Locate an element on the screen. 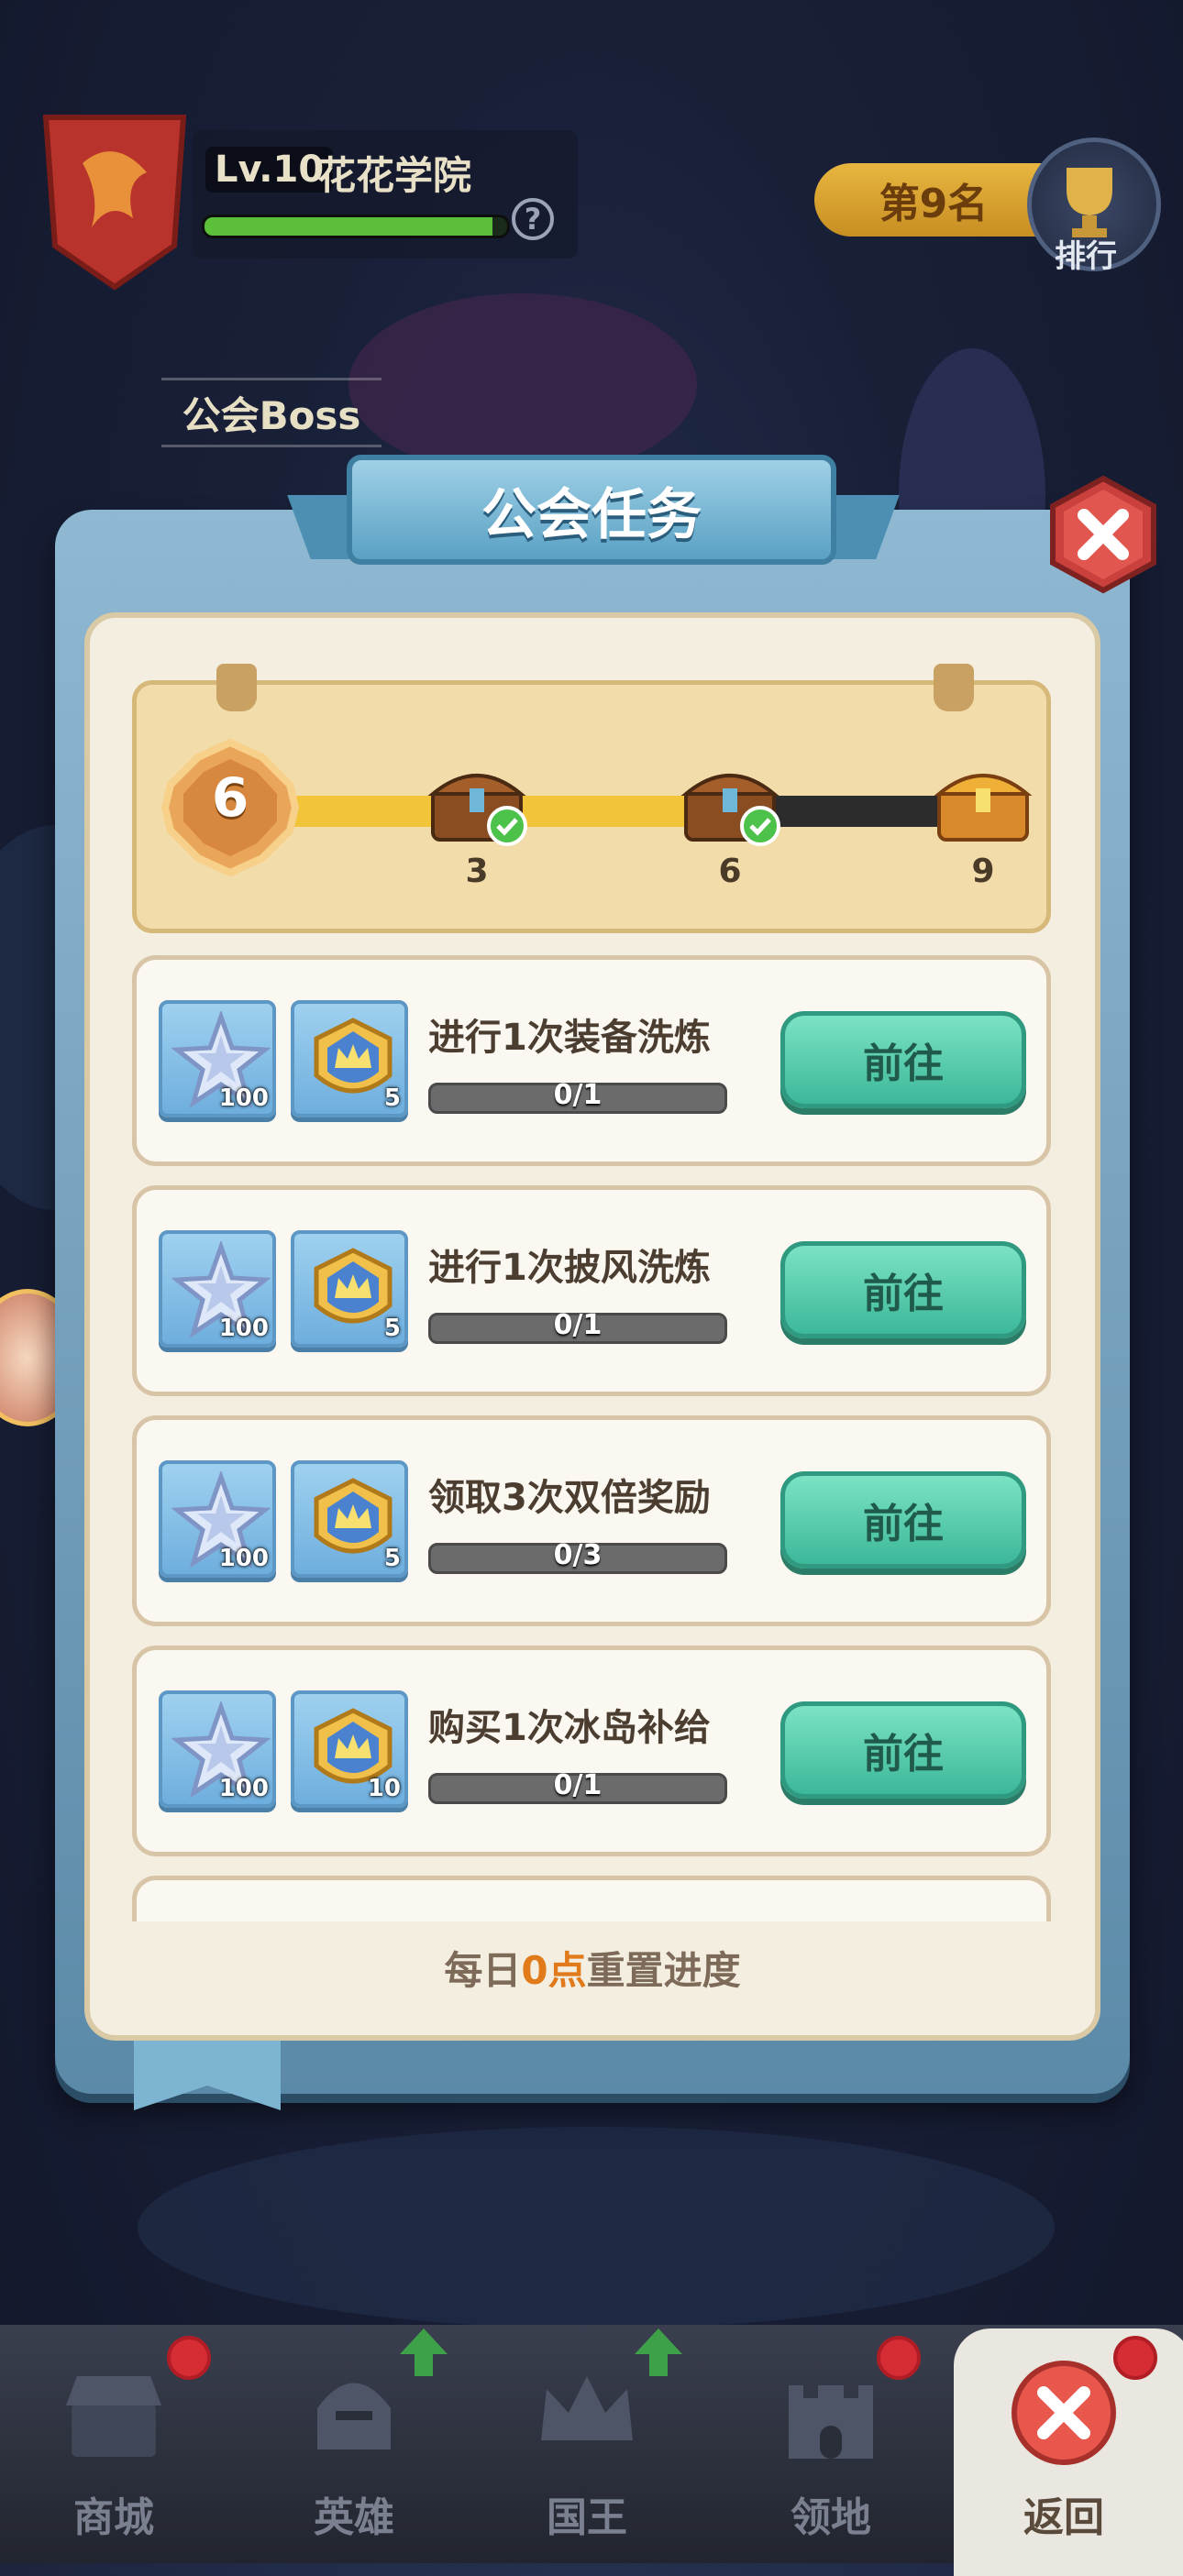 Image resolution: width=1183 pixels, height=2576 pixels. task-card: 100 5 进行1次装备洗炼 0/1 前往 is located at coordinates (591, 1061).